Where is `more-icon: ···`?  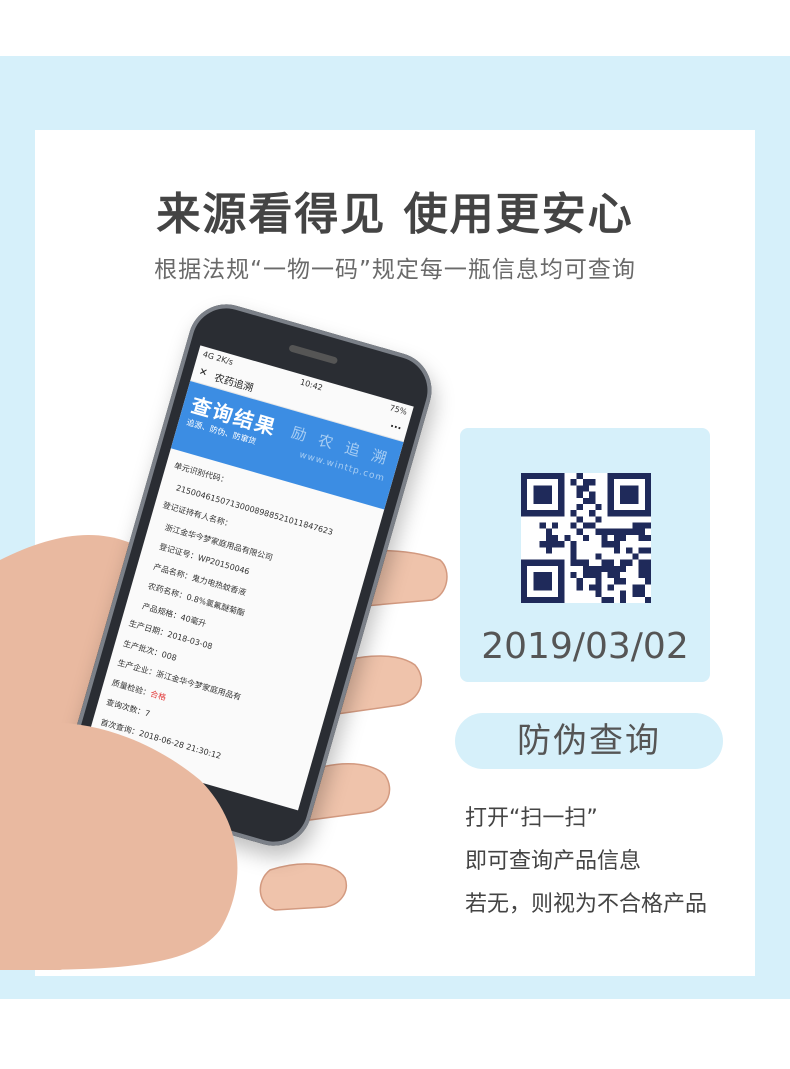
more-icon: ··· is located at coordinates (396, 428).